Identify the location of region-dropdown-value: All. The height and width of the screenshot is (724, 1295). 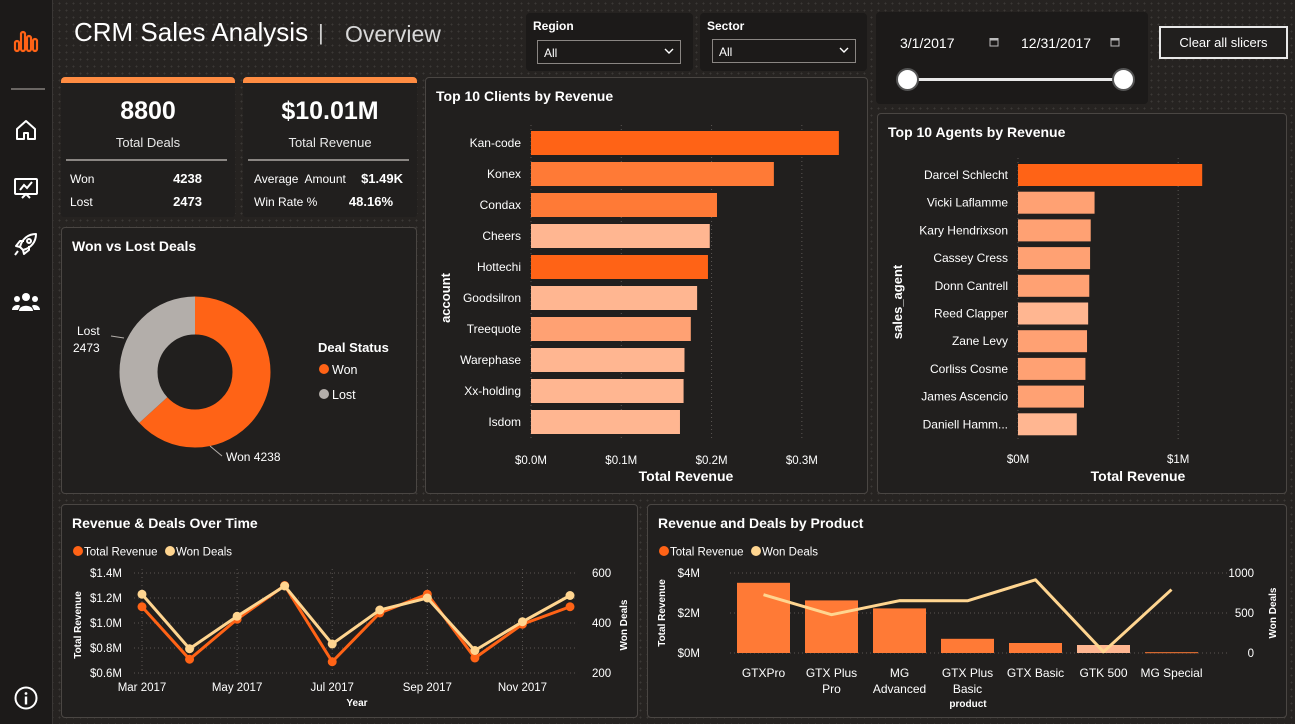
(551, 53).